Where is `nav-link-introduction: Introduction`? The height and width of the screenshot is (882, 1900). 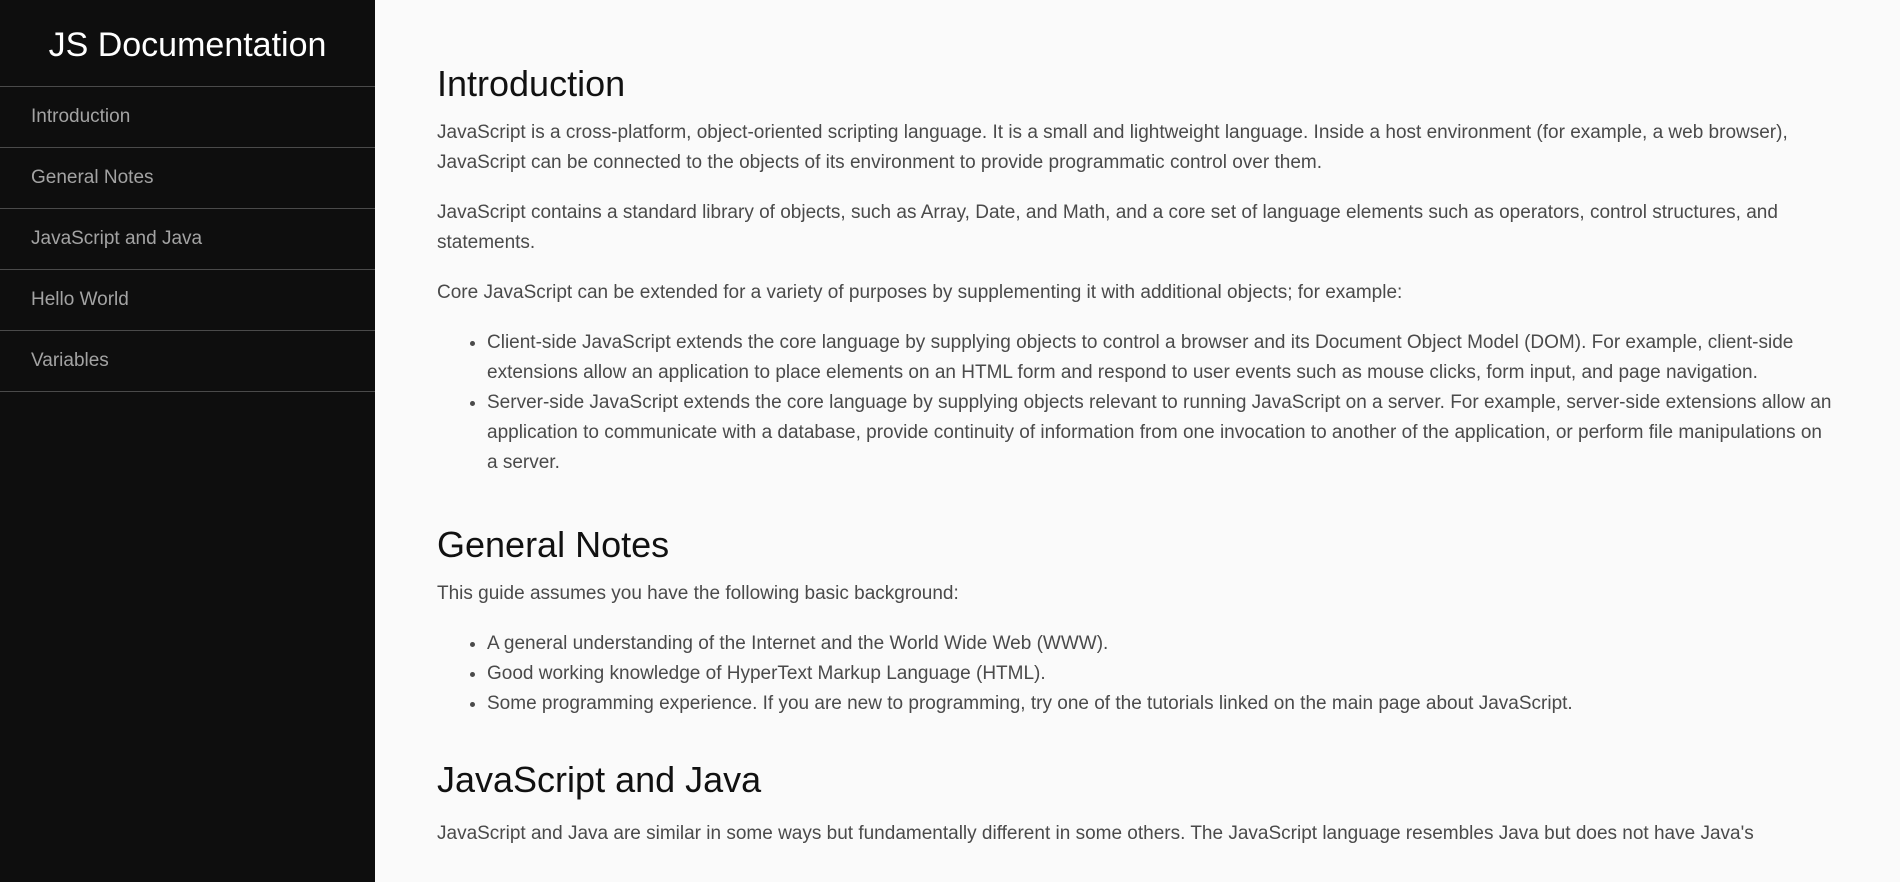 nav-link-introduction: Introduction is located at coordinates (187, 117).